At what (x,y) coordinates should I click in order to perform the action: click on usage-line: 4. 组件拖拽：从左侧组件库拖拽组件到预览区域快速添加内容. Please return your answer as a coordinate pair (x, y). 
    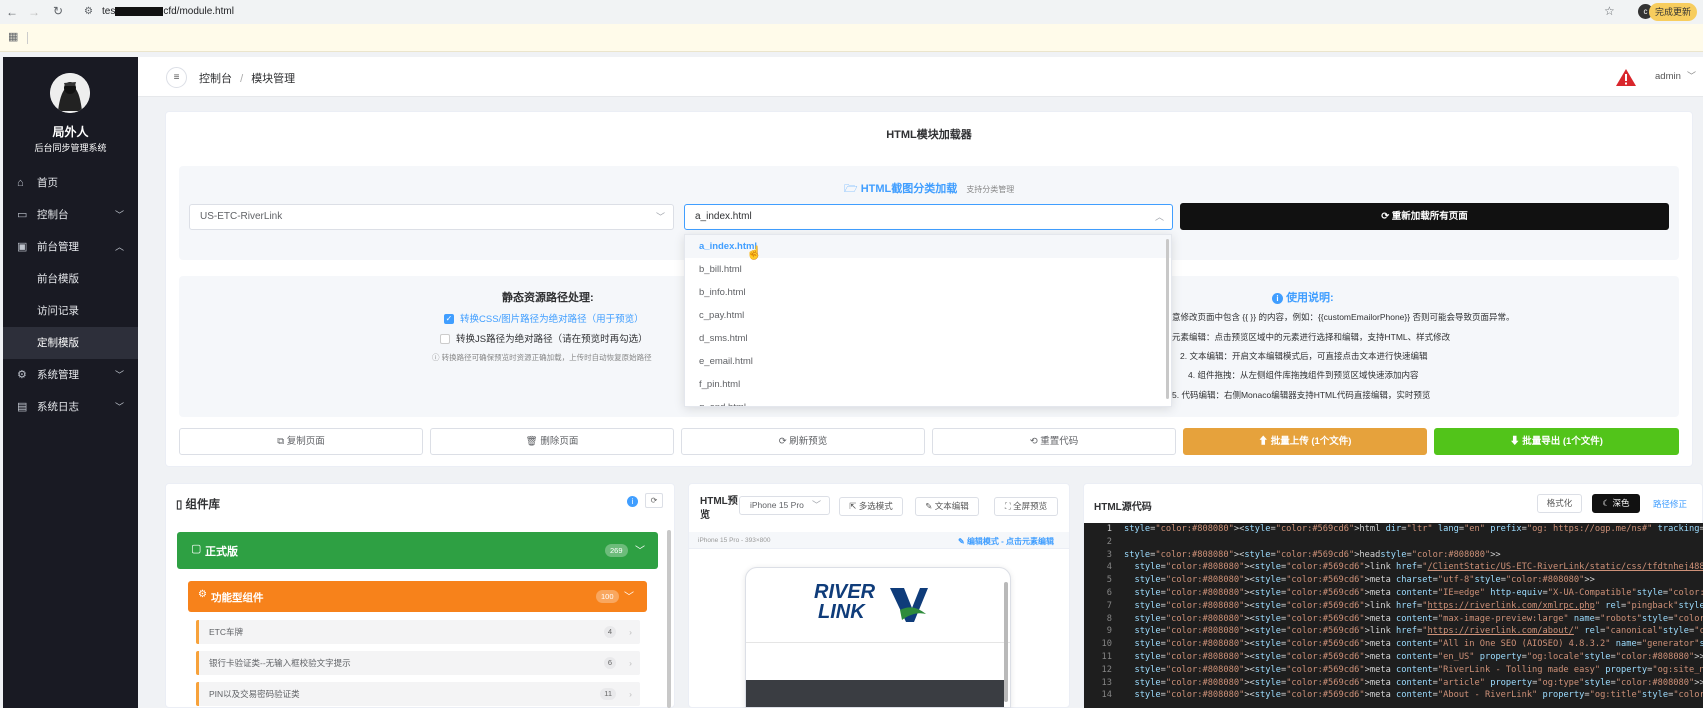
    Looking at the image, I should click on (1303, 375).